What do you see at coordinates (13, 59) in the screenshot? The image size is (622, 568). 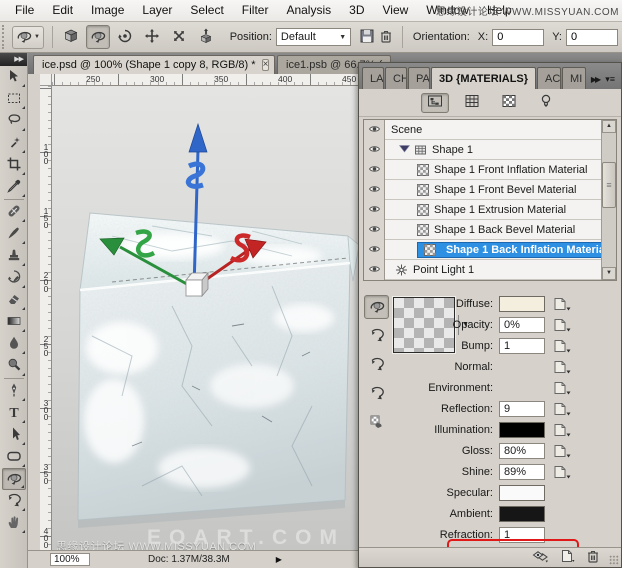 I see `toolbar-collapse-button: ▶▶` at bounding box center [13, 59].